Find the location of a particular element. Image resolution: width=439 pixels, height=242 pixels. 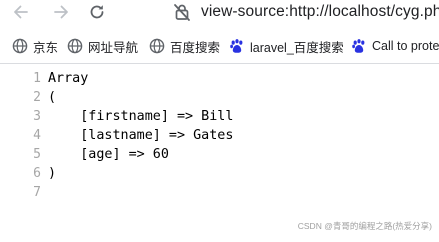

url-text: view-source:http://localhost/cyg.php is located at coordinates (320, 12).